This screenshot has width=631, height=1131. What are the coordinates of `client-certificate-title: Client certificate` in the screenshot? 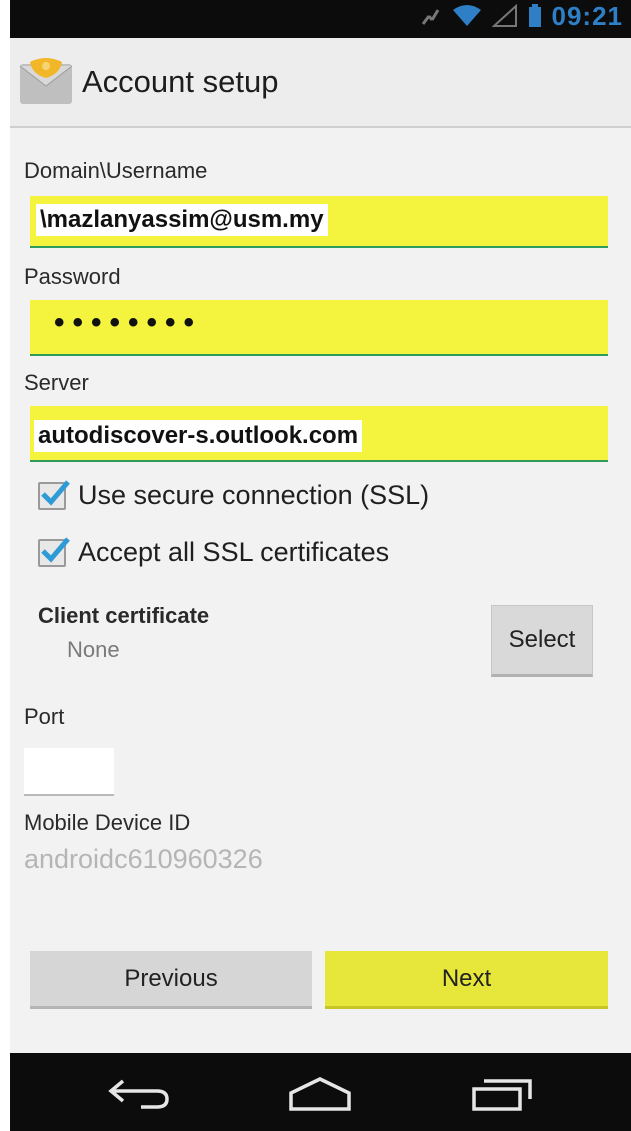 It's located at (124, 615).